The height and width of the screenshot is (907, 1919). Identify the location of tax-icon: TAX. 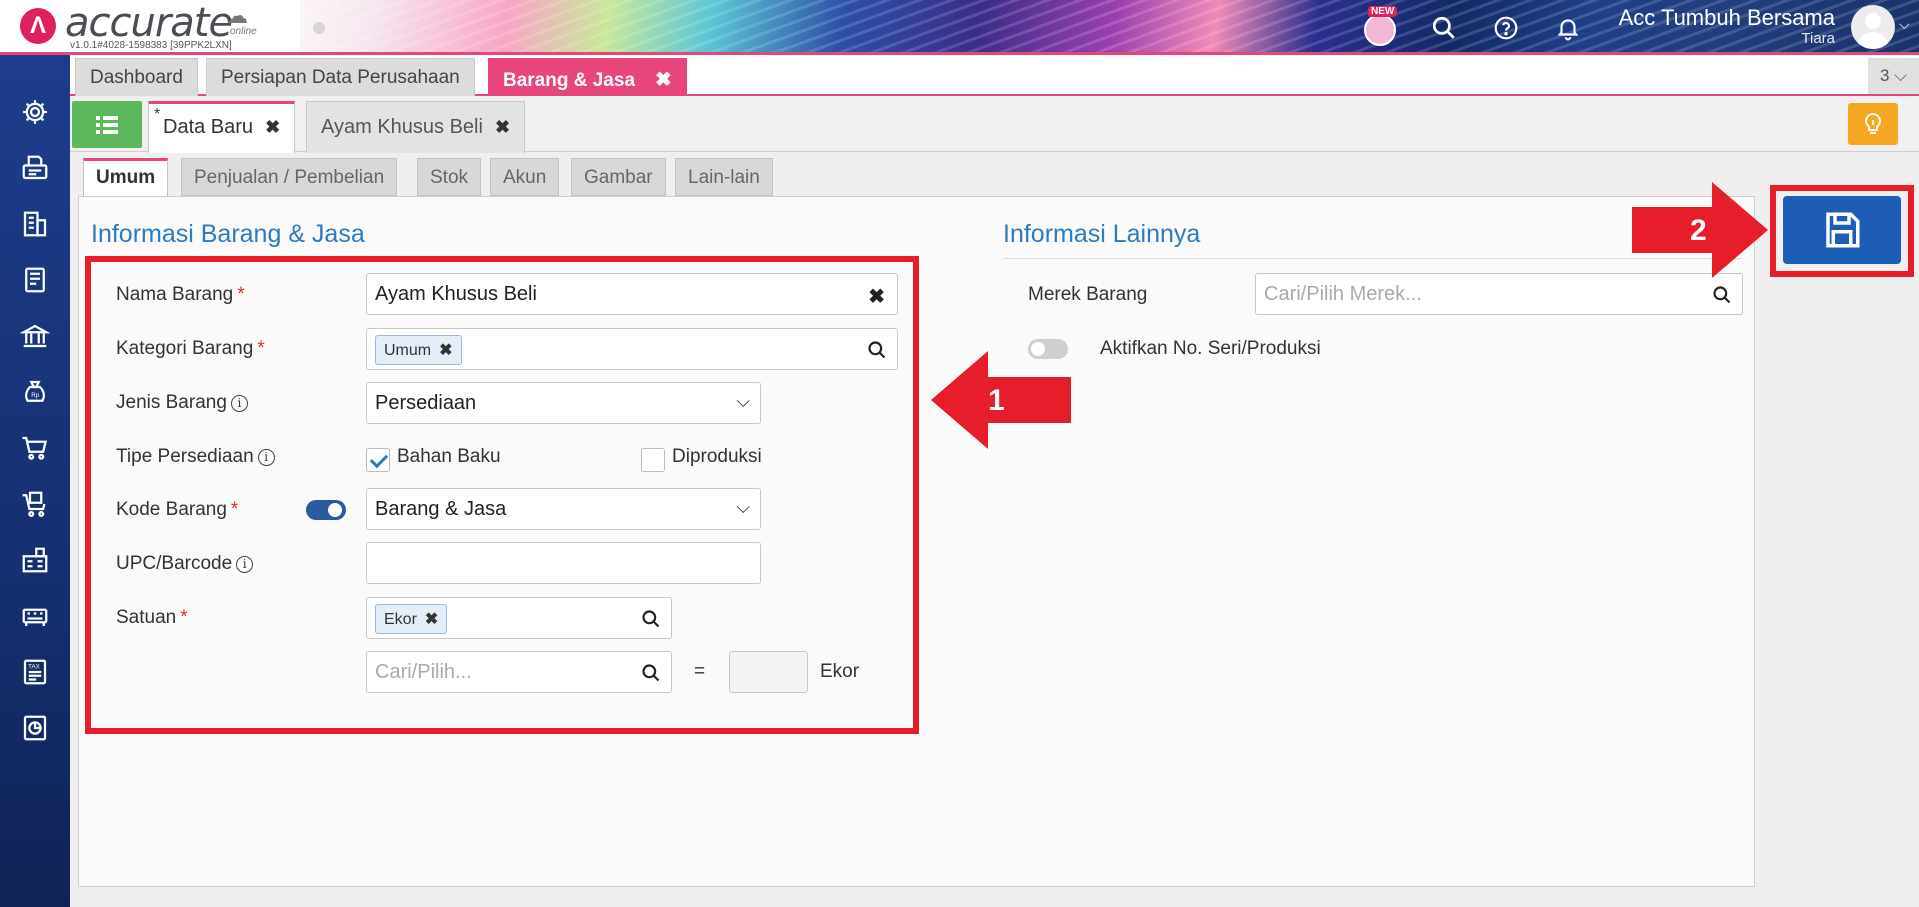
(35, 672).